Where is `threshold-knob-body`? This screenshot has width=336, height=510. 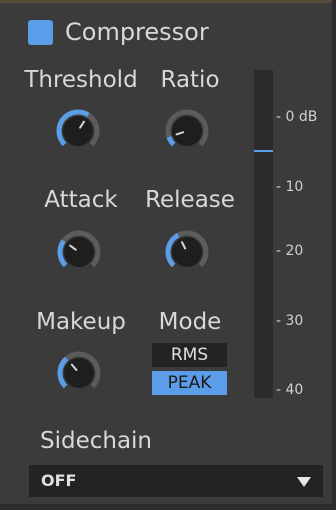 threshold-knob-body is located at coordinates (78, 131).